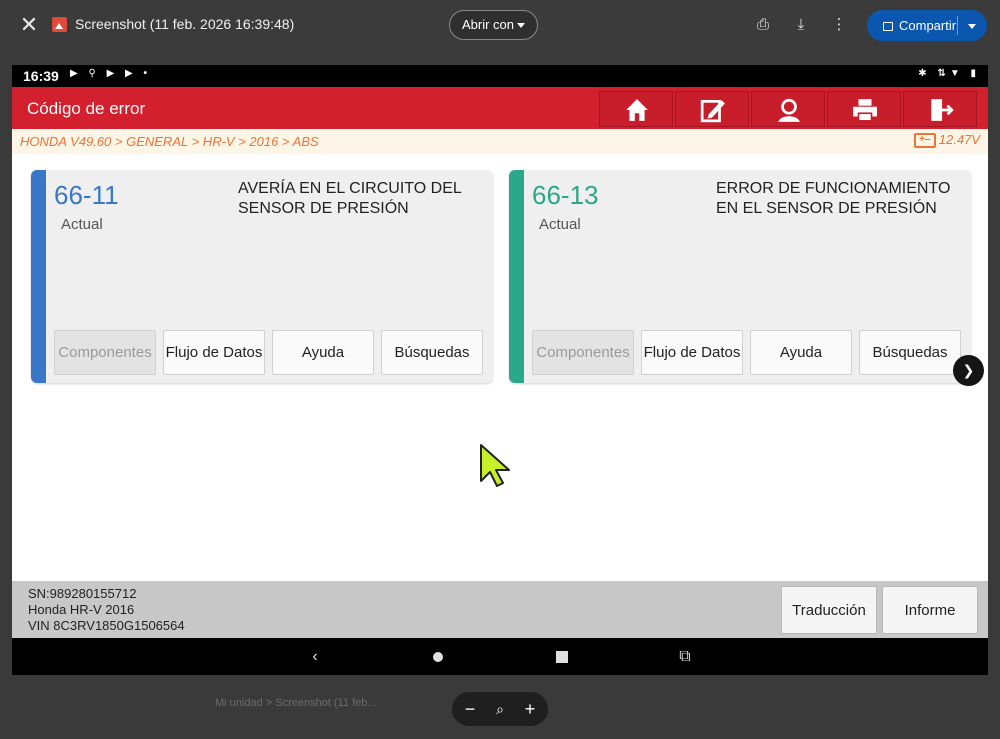 This screenshot has height=739, width=1000. Describe the element at coordinates (106, 625) in the screenshot. I see `vin-number: VIN 8C3RV1850G1506564` at that location.